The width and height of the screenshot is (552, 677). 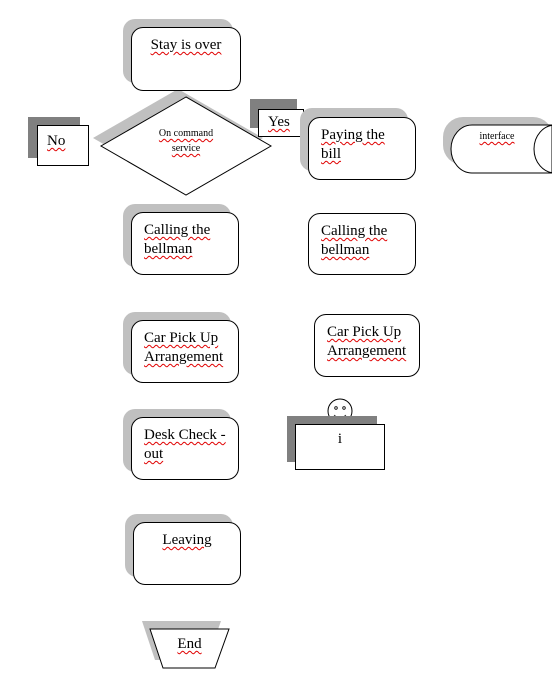 I want to click on calling-bellman-right-node: Calling the bellman, so click(x=362, y=244).